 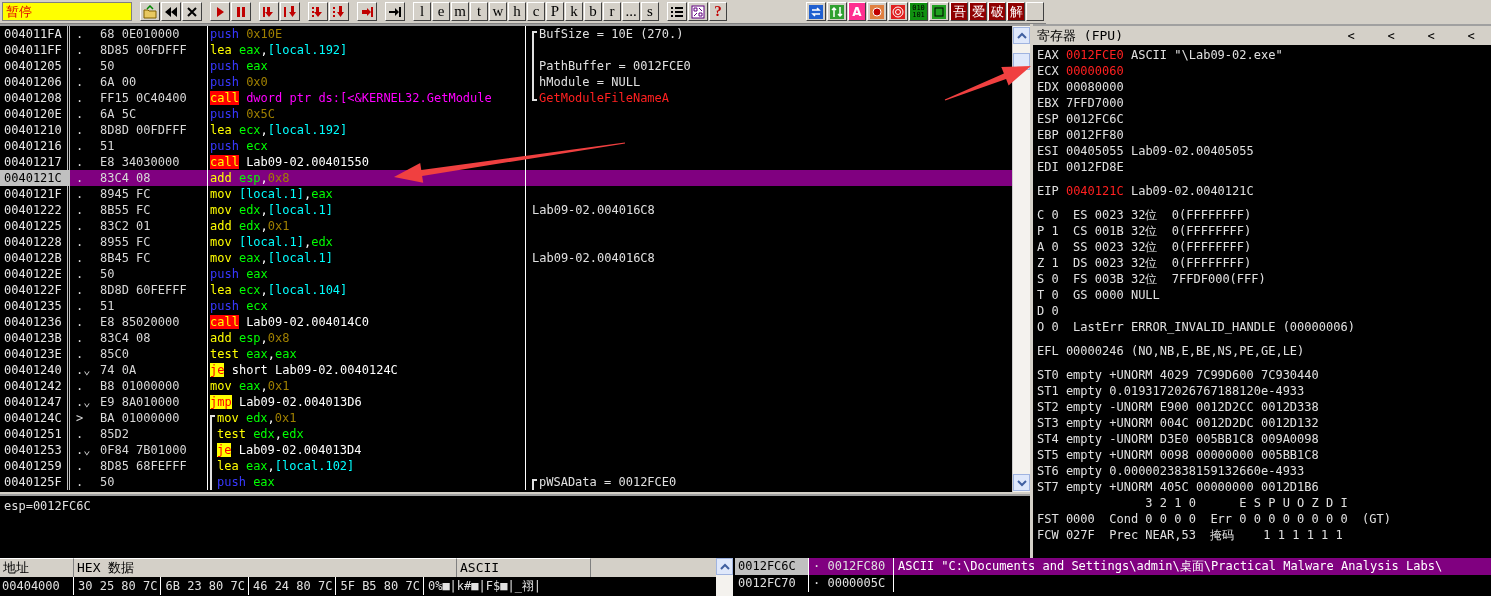 I want to click on toolbar-button: l, so click(x=422, y=11).